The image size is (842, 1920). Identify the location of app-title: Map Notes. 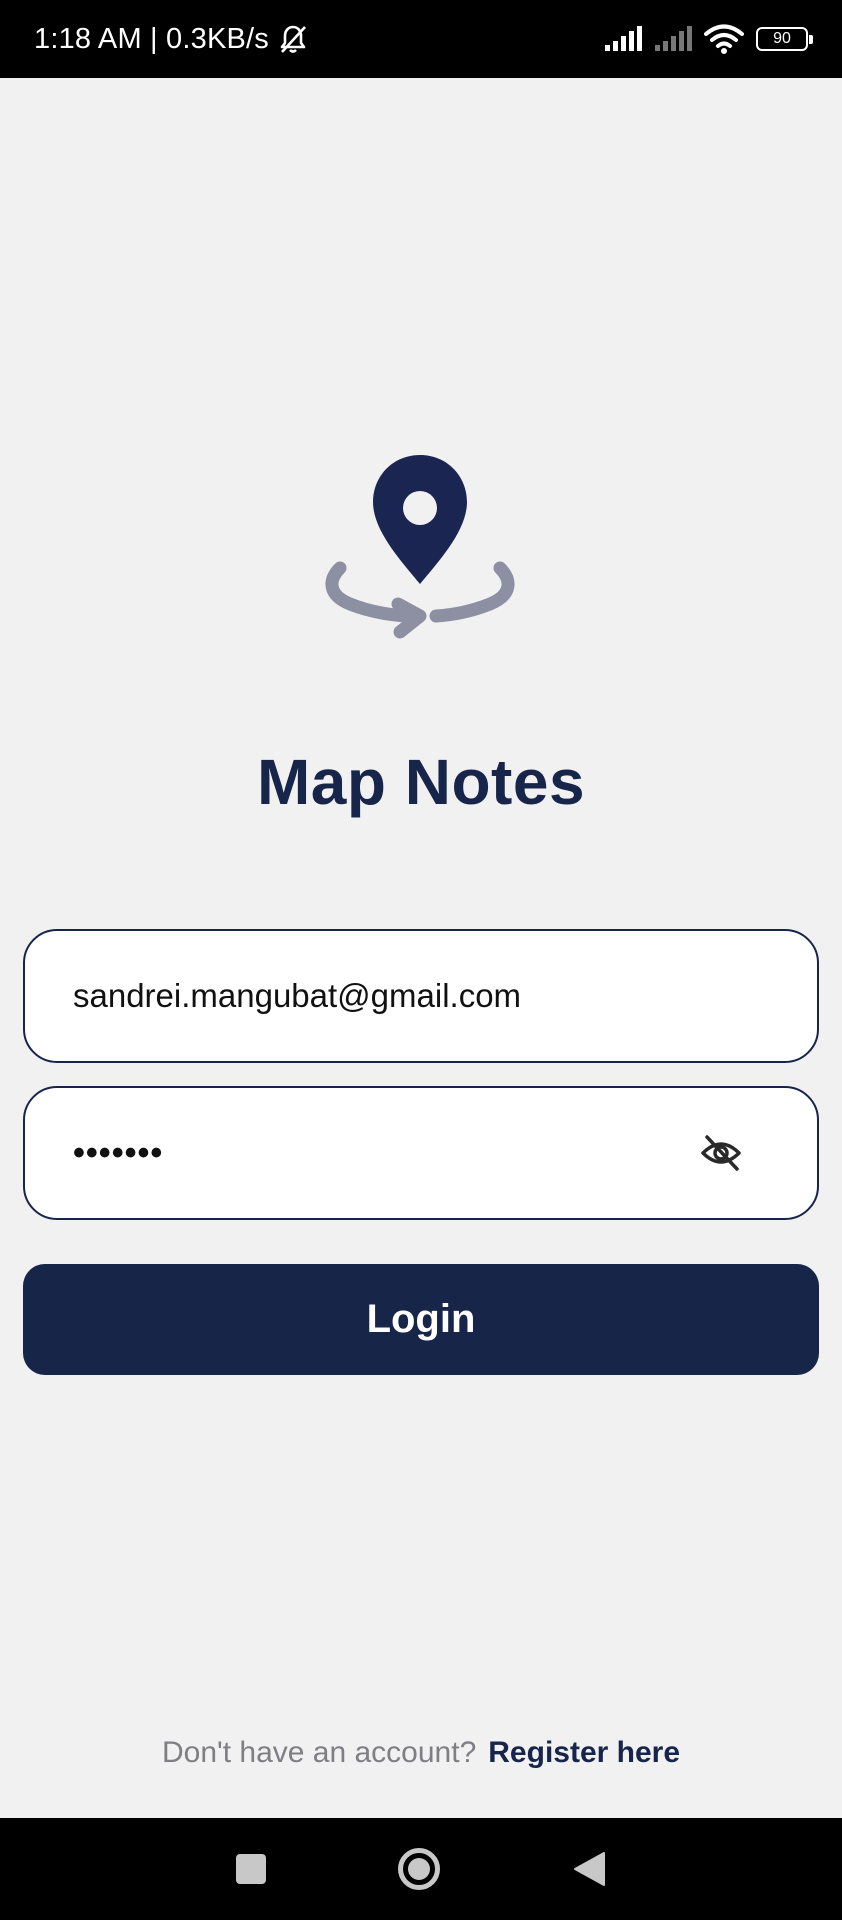
(421, 782).